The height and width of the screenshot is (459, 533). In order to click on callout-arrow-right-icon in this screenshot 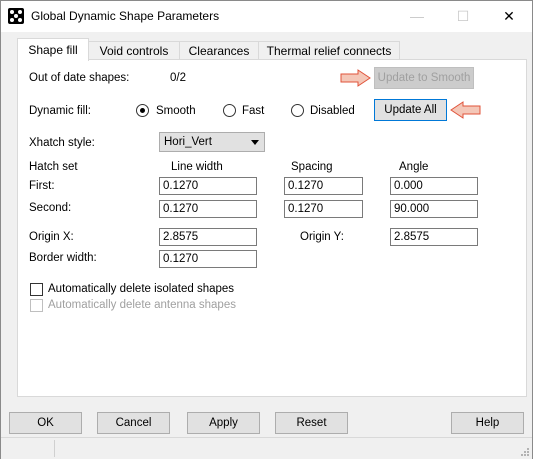, I will do `click(355, 78)`.